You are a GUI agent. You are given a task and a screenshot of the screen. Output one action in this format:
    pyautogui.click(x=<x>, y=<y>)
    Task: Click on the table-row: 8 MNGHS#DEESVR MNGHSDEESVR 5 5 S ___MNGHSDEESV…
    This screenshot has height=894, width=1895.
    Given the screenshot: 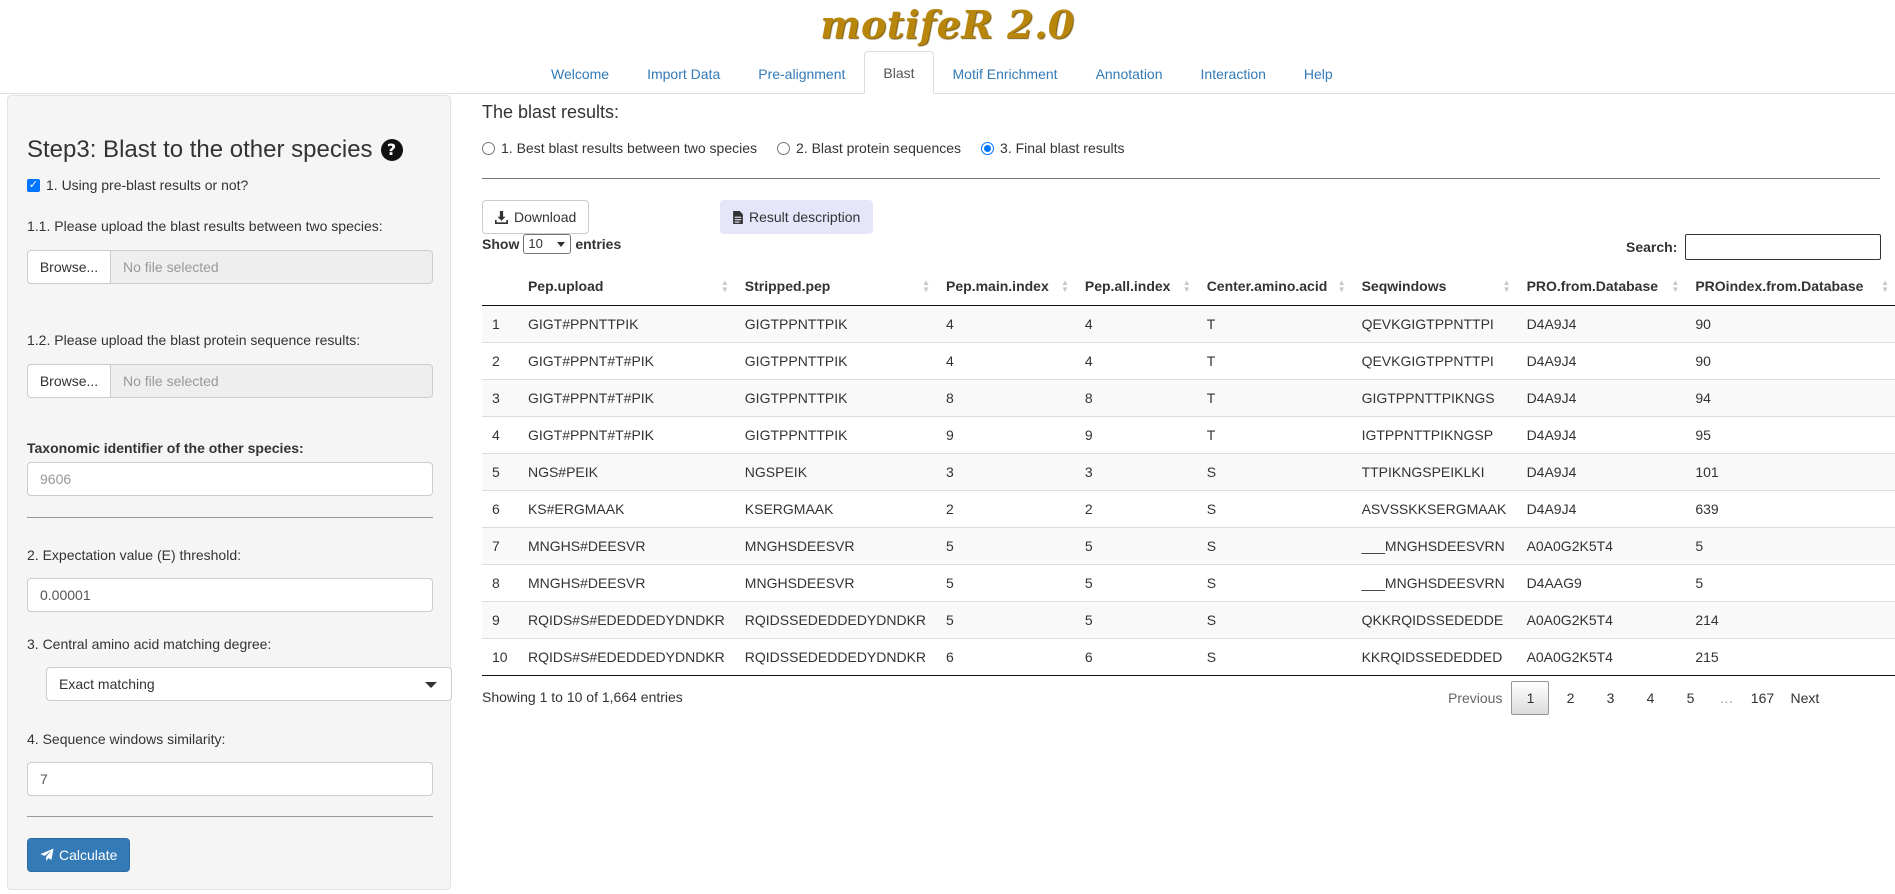 What is the action you would take?
    pyautogui.click(x=1188, y=582)
    